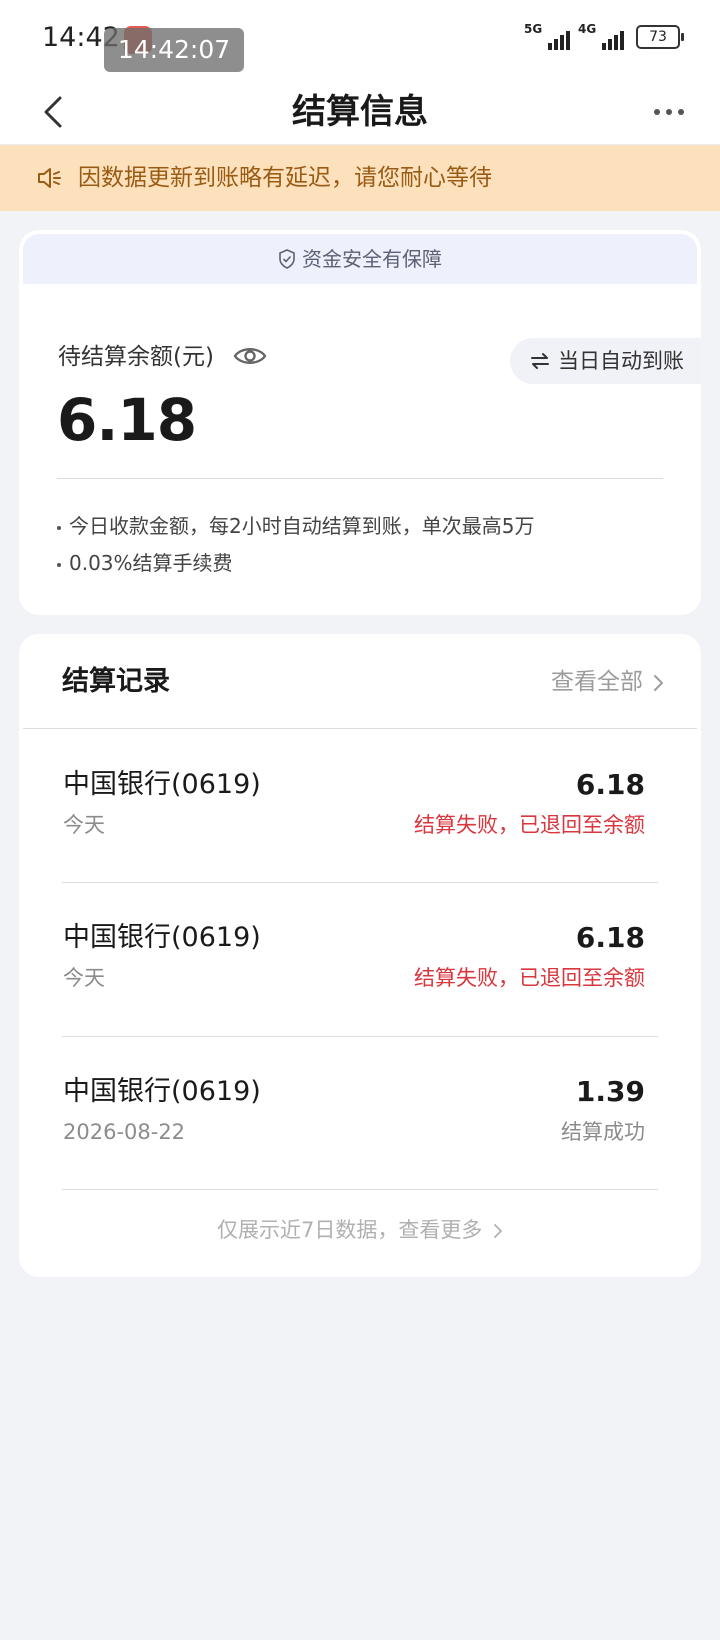 The image size is (720, 1640). What do you see at coordinates (360, 40) in the screenshot?
I see `status-bar: 14:42 14:42:07 5G 4G 73` at bounding box center [360, 40].